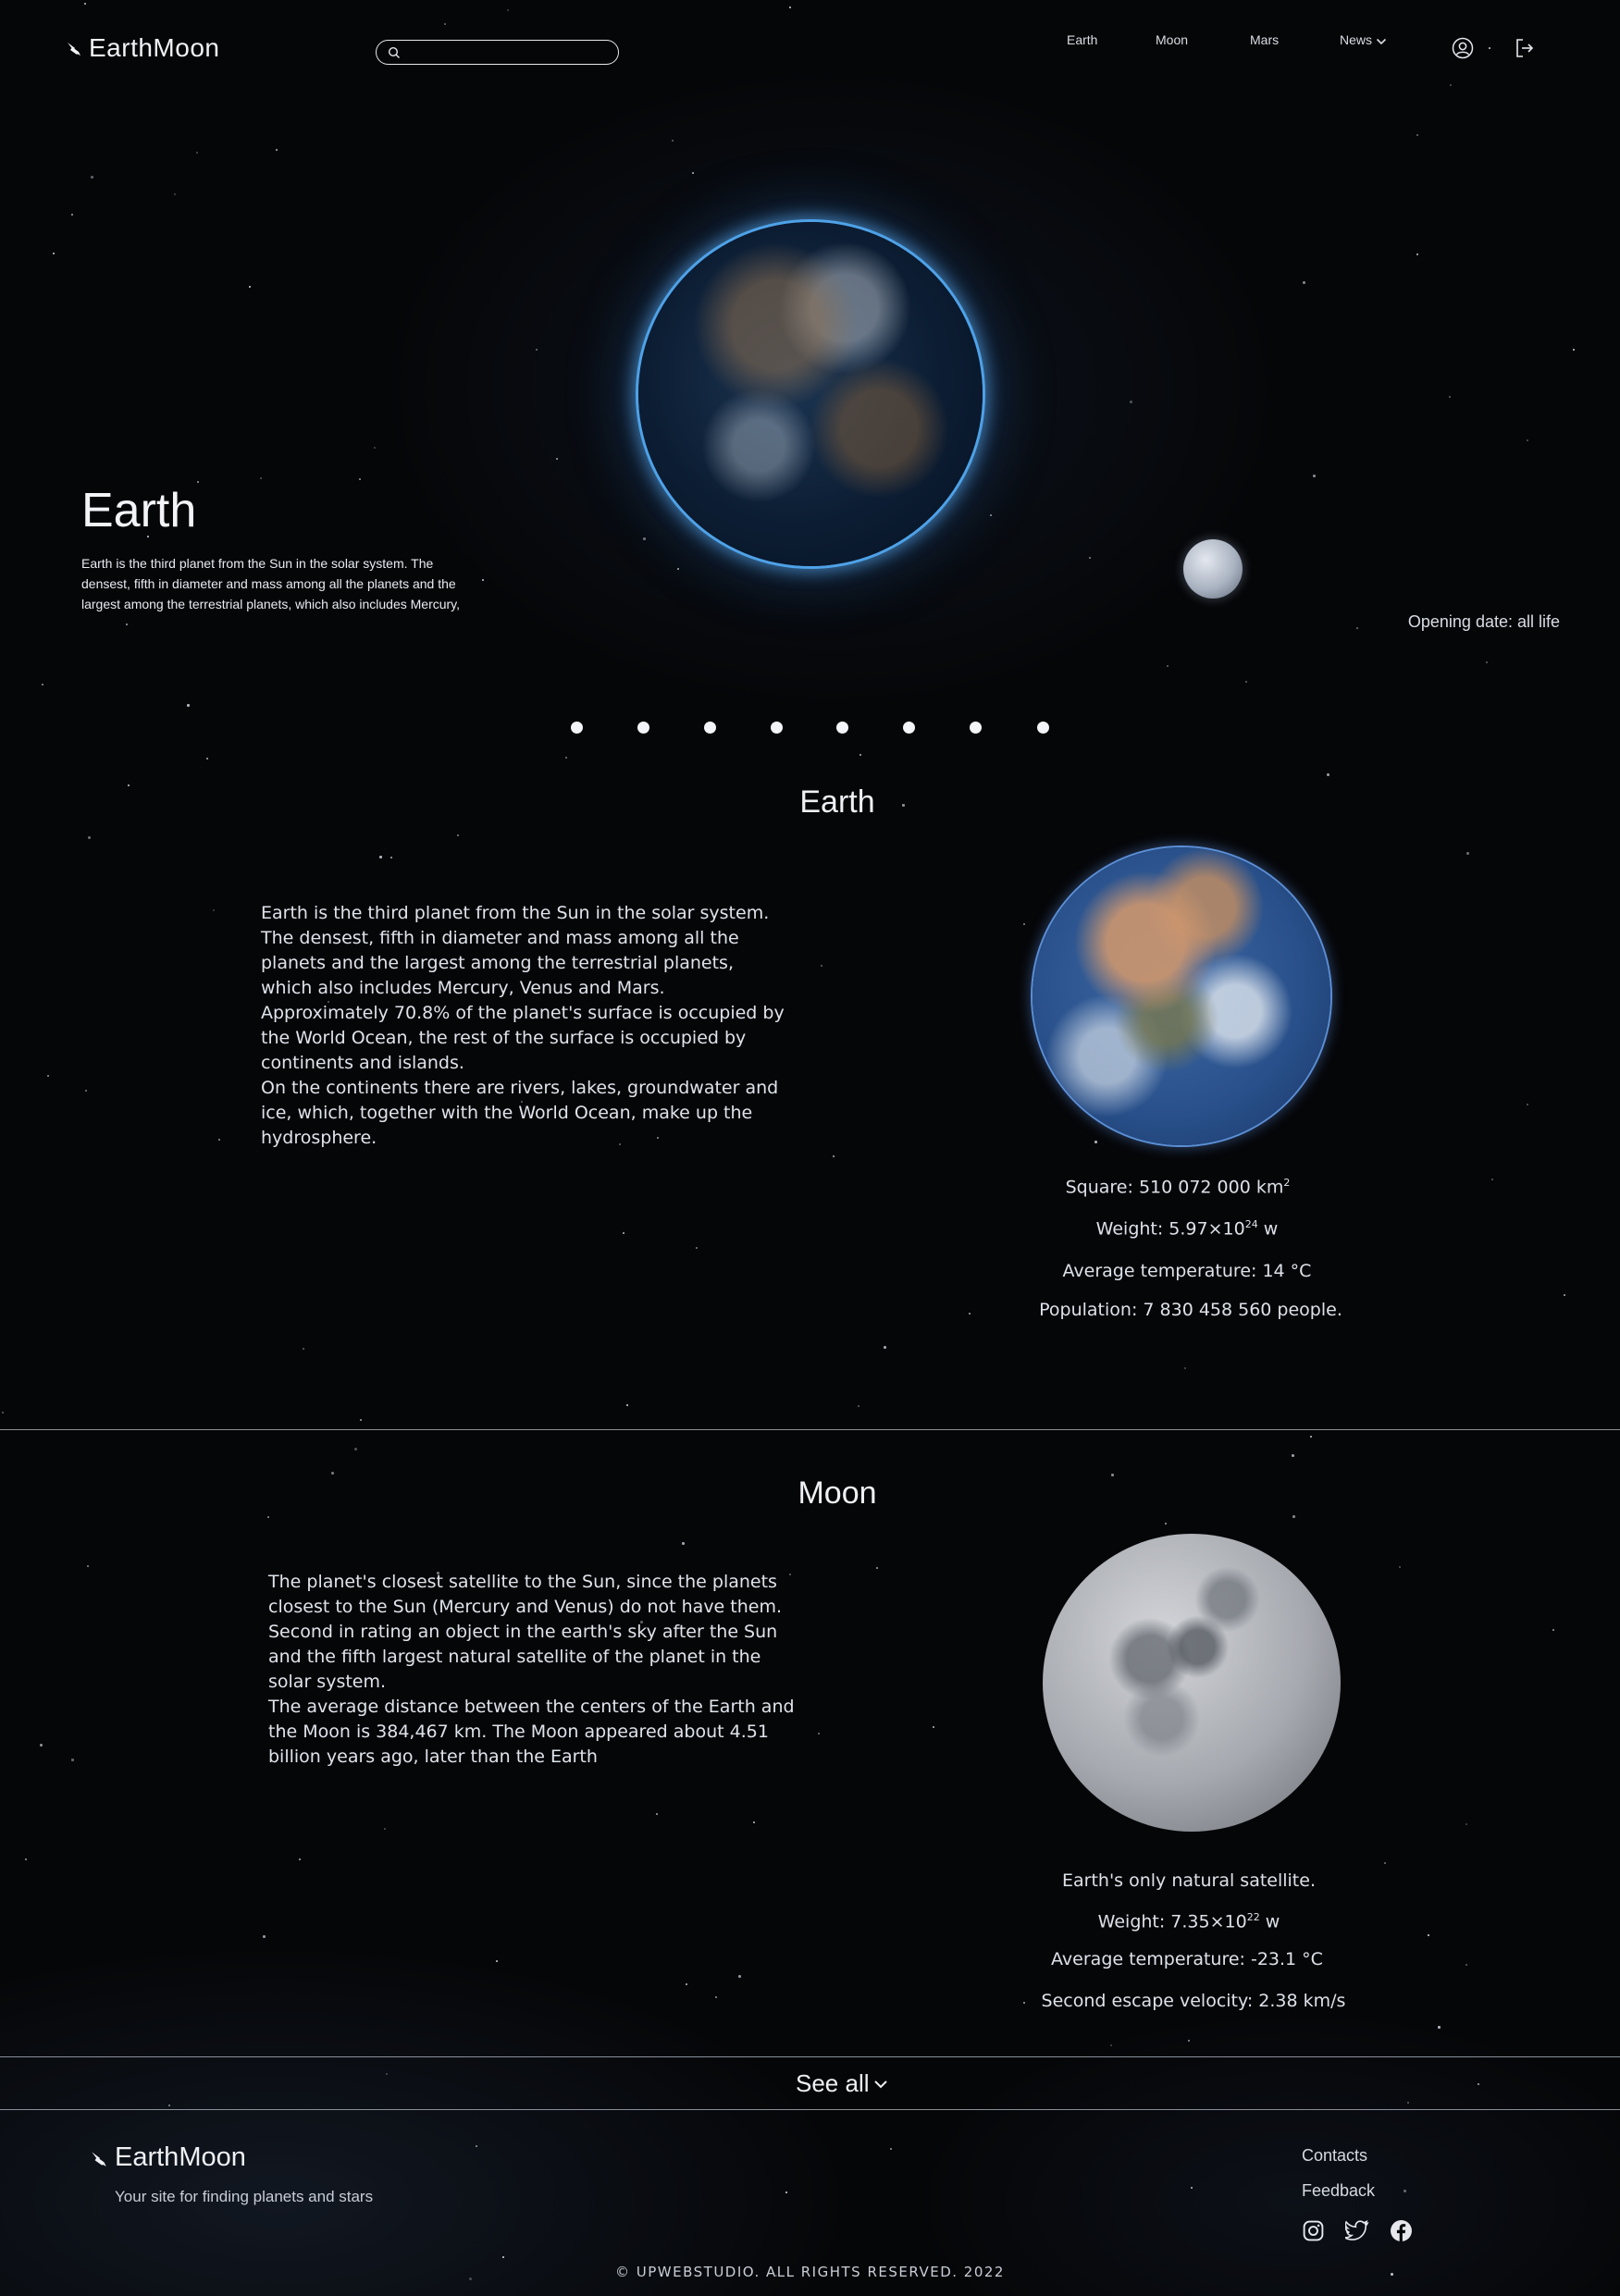  What do you see at coordinates (1264, 39) in the screenshot?
I see `nav-item-mars: Mars` at bounding box center [1264, 39].